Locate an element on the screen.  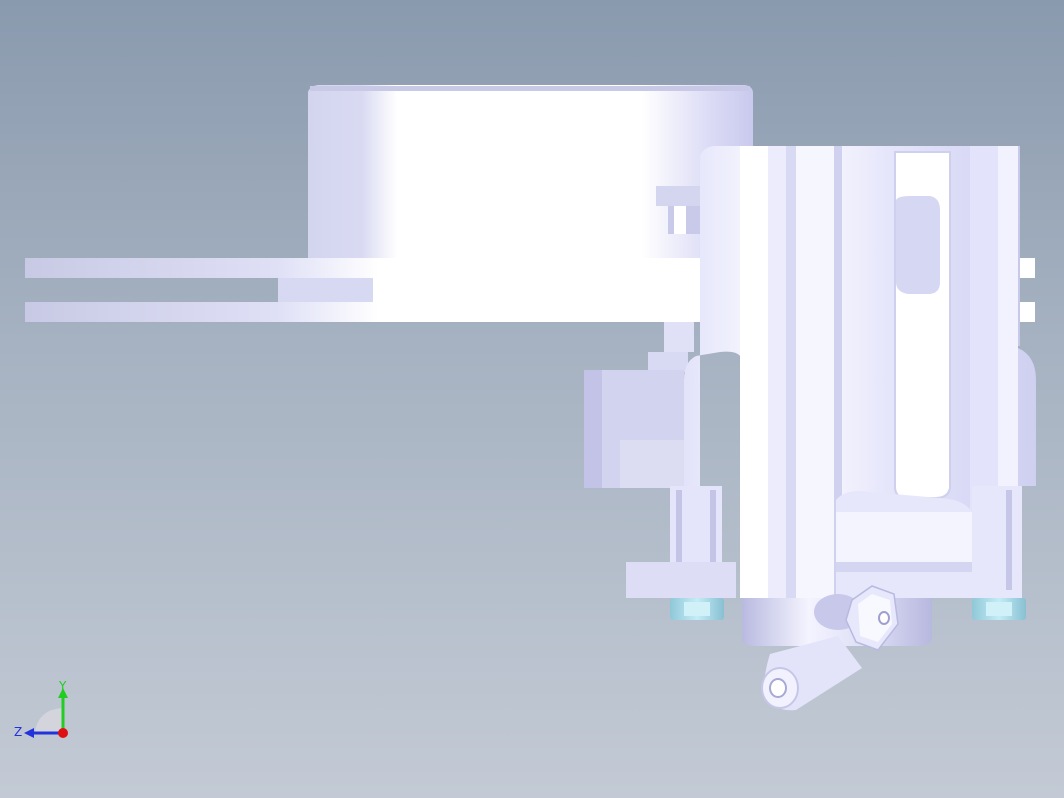
triad-arc is located at coordinates (48, 720).